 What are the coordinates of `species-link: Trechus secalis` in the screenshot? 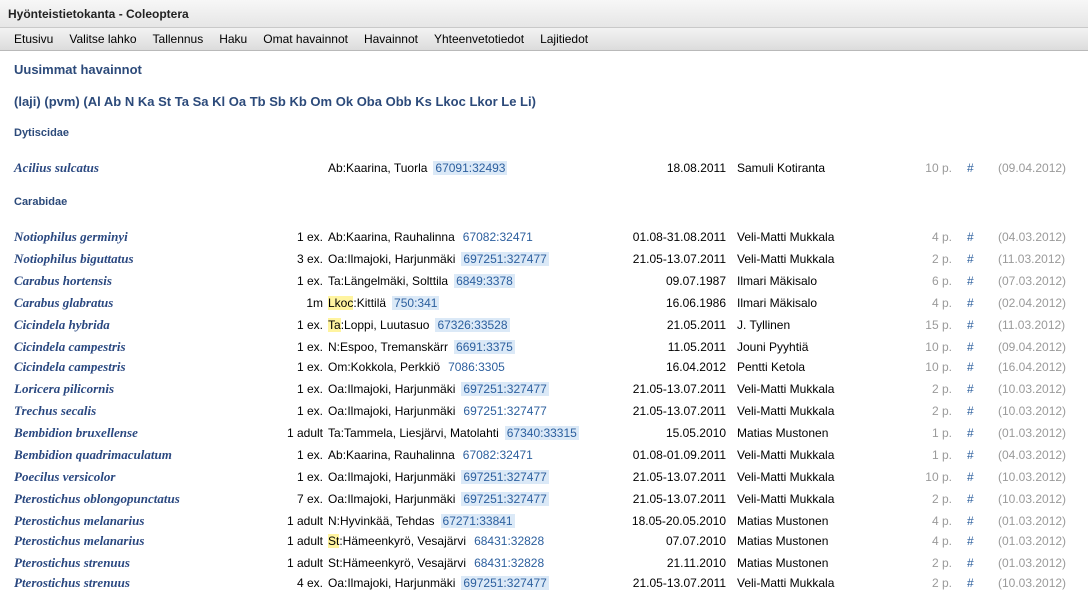 It's located at (55, 411).